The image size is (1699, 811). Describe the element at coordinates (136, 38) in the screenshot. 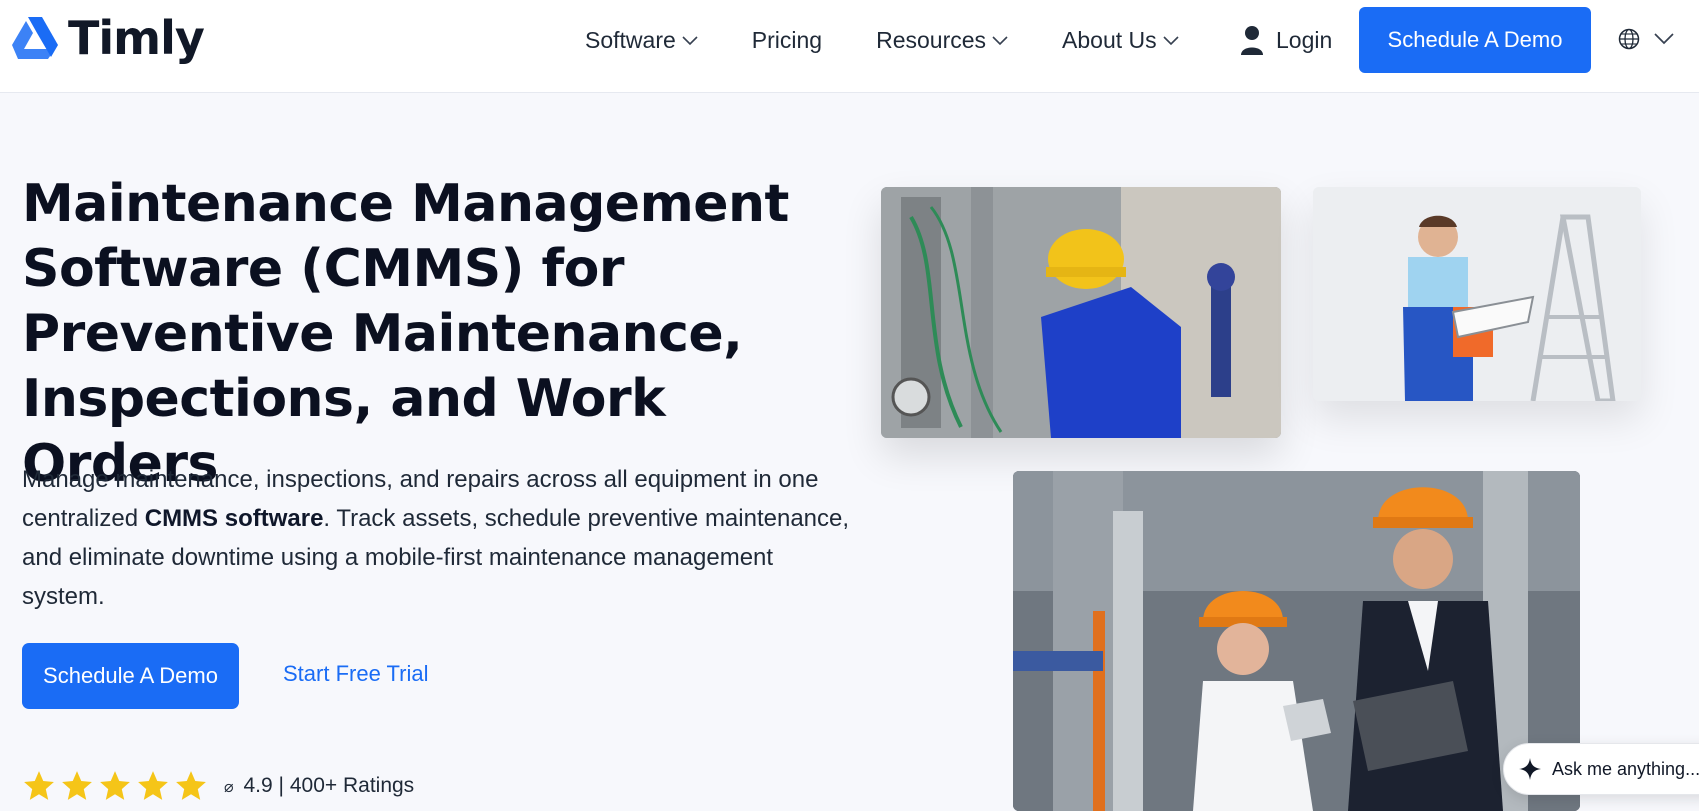

I see `brand-name: Timly` at that location.